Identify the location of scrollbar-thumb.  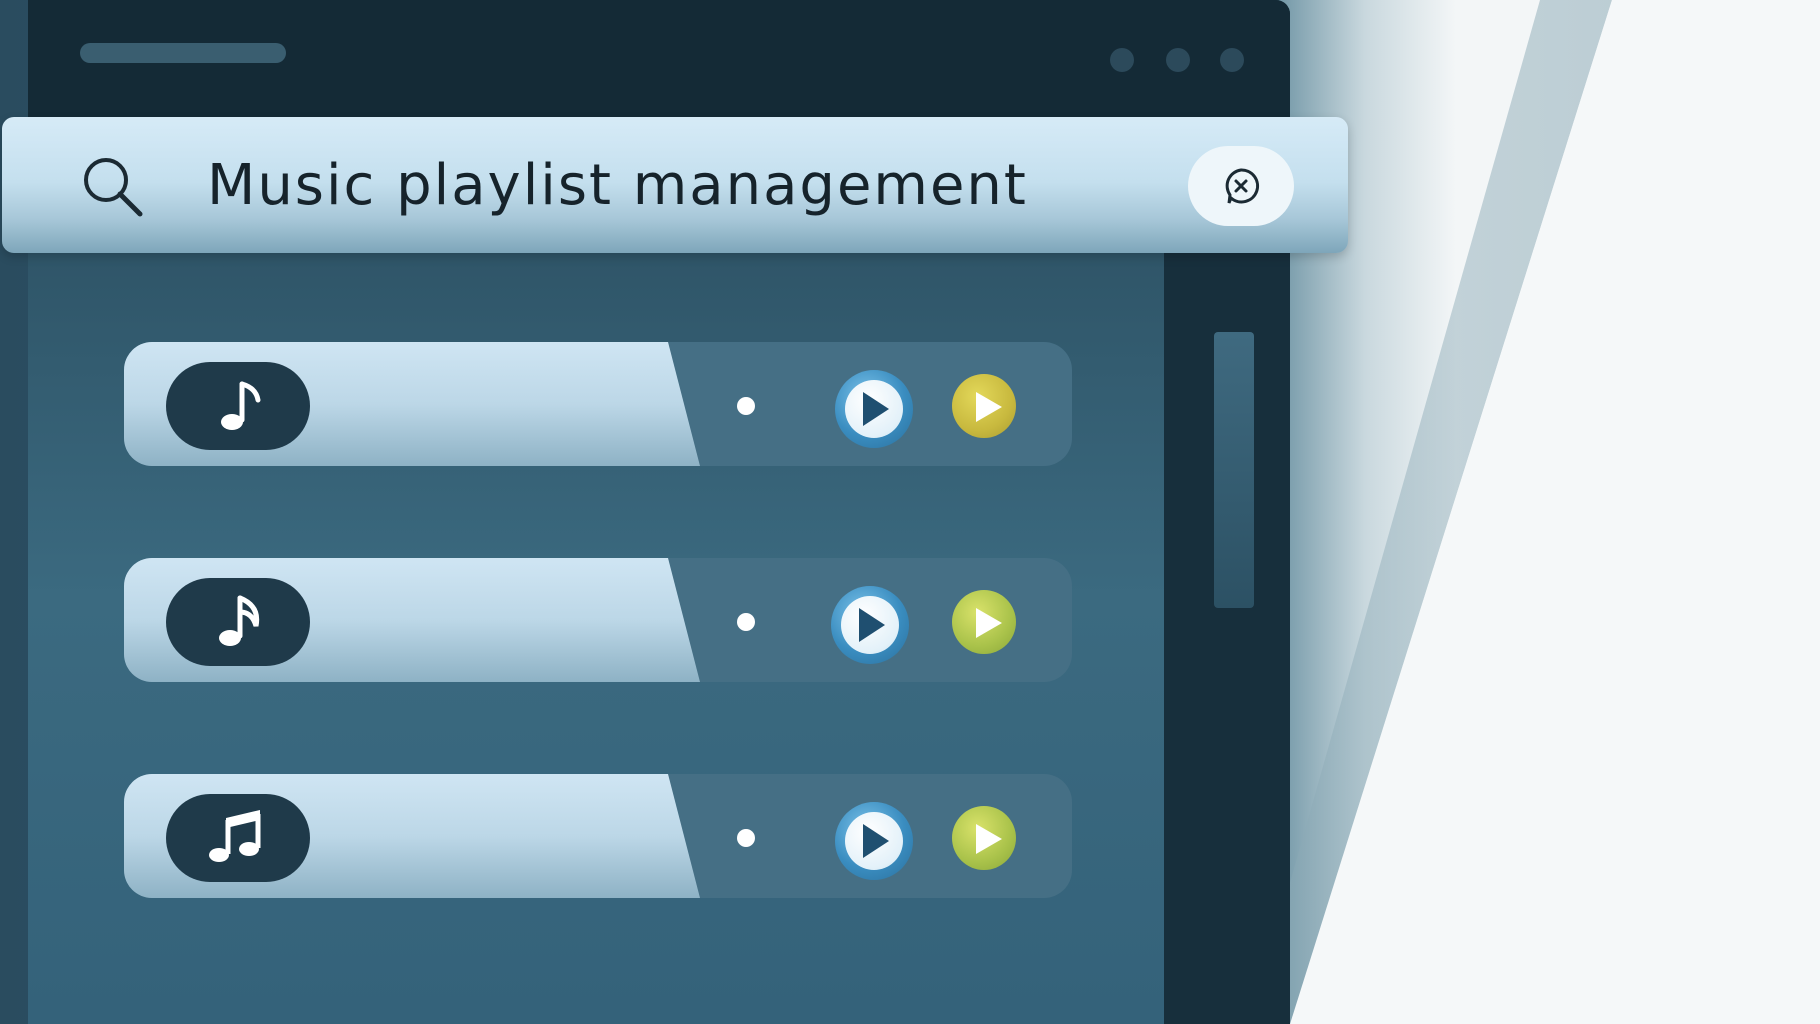
(1234, 470).